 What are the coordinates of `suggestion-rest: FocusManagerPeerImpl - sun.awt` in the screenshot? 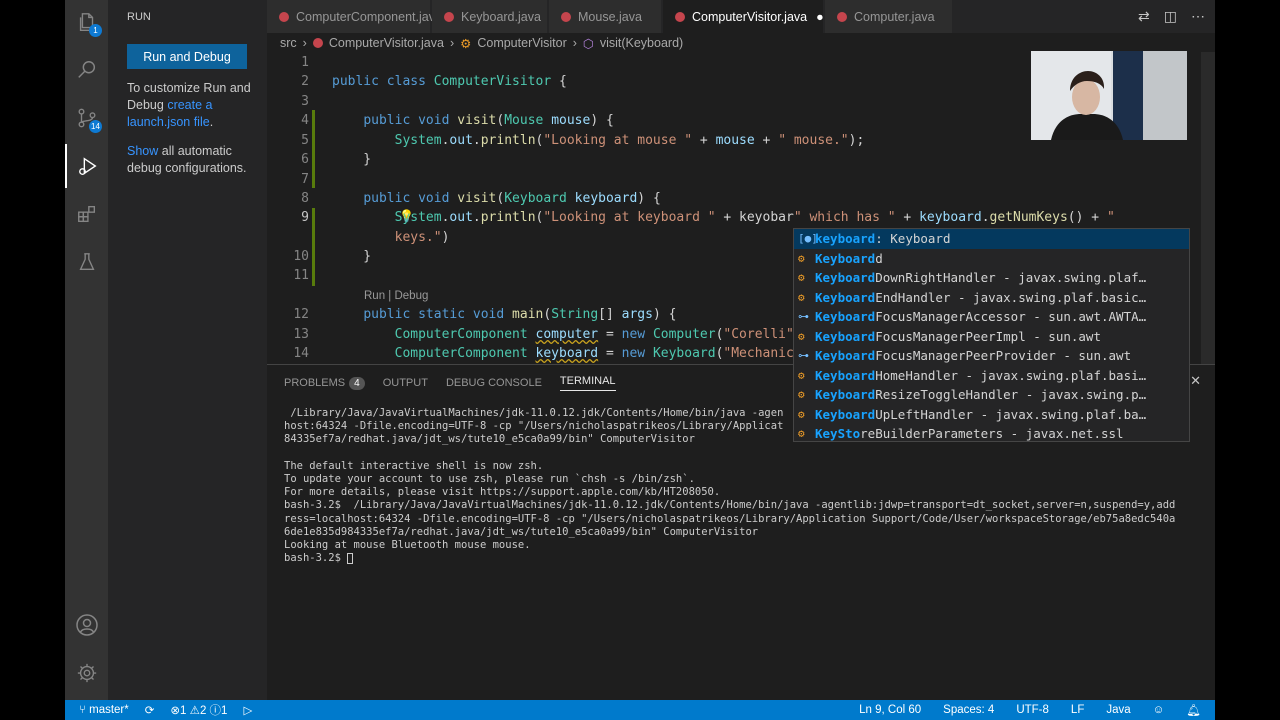 It's located at (988, 336).